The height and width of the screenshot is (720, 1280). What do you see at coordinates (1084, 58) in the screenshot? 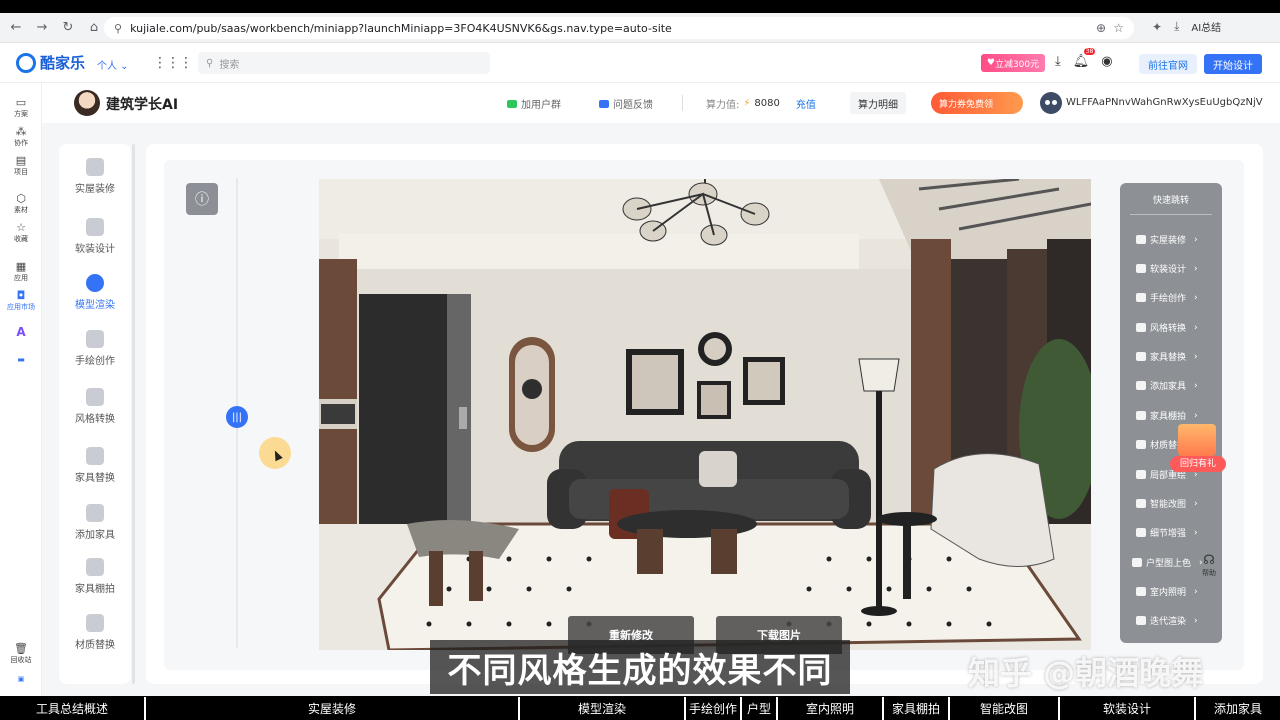
I see `notification-bell-icon: 🔔︎ 38` at bounding box center [1084, 58].